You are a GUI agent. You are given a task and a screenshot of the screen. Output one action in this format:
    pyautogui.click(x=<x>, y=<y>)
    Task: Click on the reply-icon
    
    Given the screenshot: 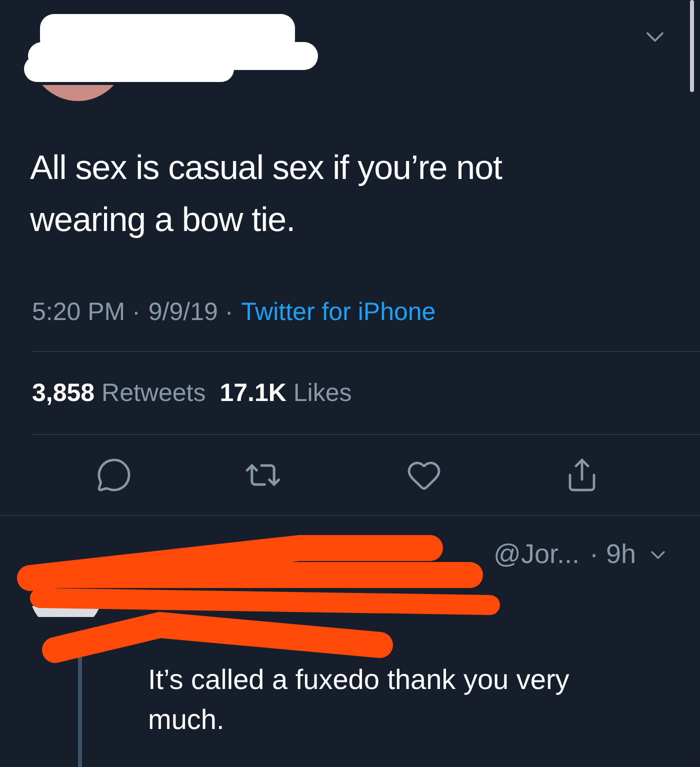 What is the action you would take?
    pyautogui.click(x=114, y=475)
    